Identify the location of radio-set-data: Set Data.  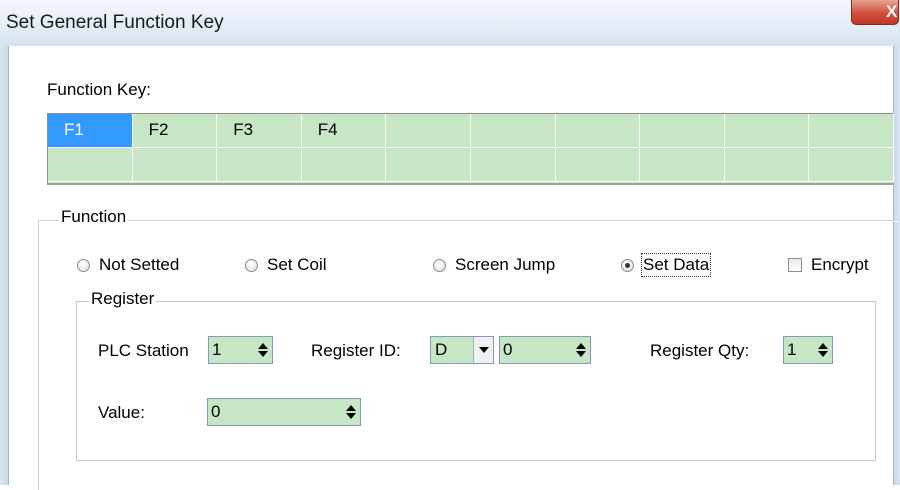
(666, 265).